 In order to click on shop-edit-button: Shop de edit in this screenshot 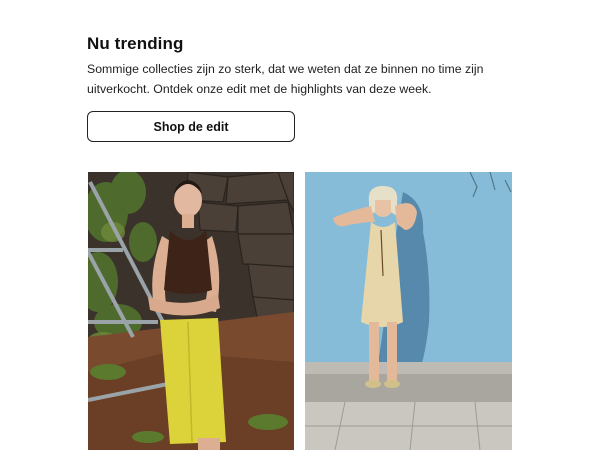, I will do `click(191, 126)`.